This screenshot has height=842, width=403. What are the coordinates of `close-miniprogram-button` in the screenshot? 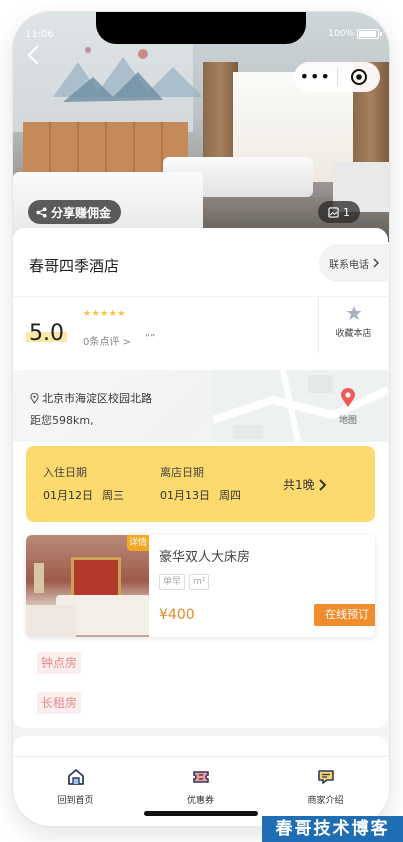 It's located at (359, 77).